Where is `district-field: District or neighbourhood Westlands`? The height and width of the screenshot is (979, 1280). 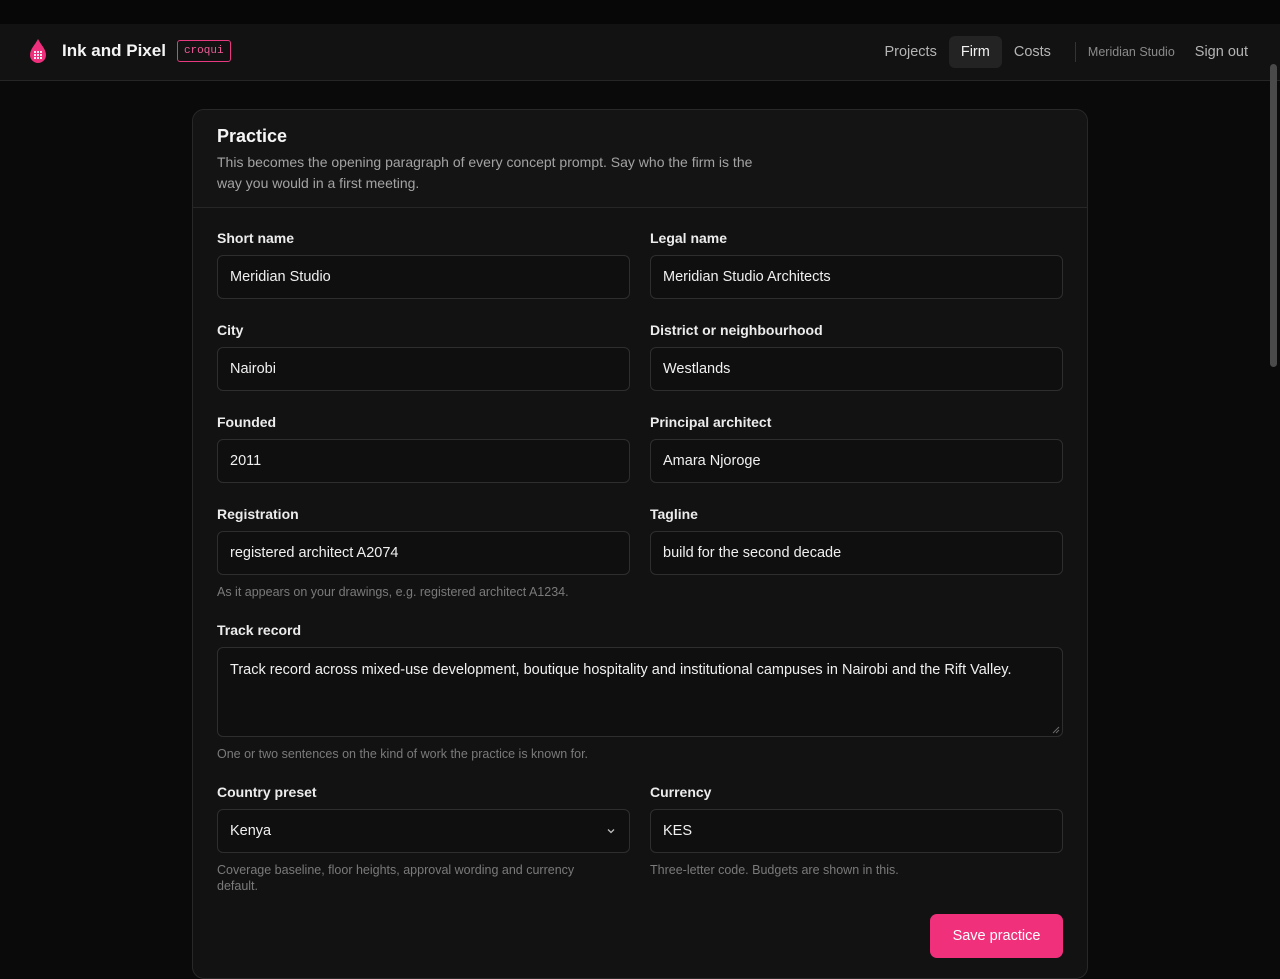
district-field: District or neighbourhood Westlands is located at coordinates (856, 356).